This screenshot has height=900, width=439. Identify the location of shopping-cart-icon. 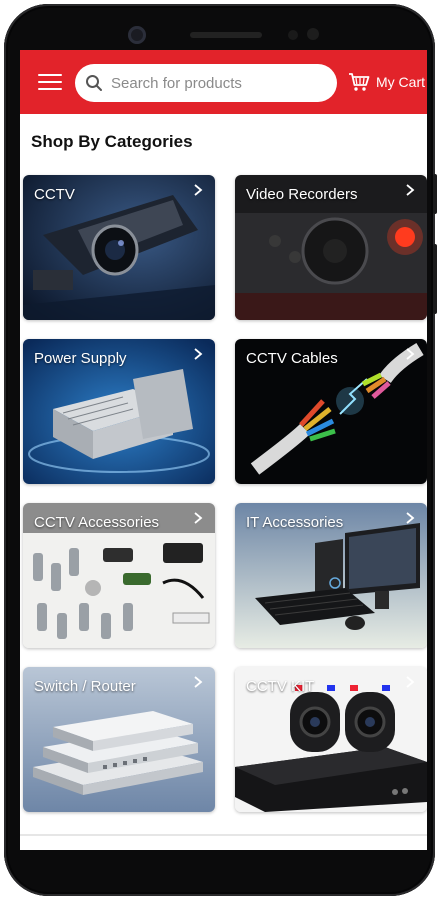
(359, 82).